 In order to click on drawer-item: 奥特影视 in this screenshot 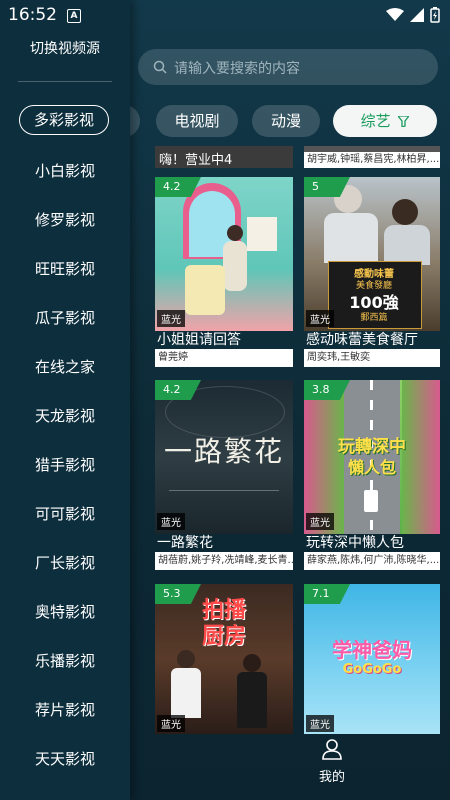, I will do `click(65, 611)`.